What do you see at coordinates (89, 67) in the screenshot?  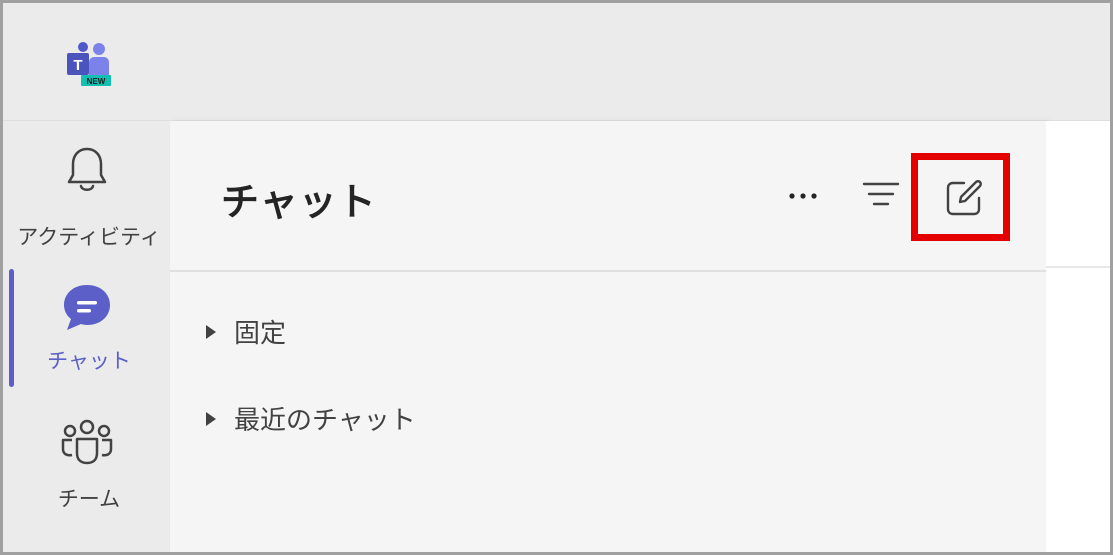 I see `teams-new-logo-icon: T NEW` at bounding box center [89, 67].